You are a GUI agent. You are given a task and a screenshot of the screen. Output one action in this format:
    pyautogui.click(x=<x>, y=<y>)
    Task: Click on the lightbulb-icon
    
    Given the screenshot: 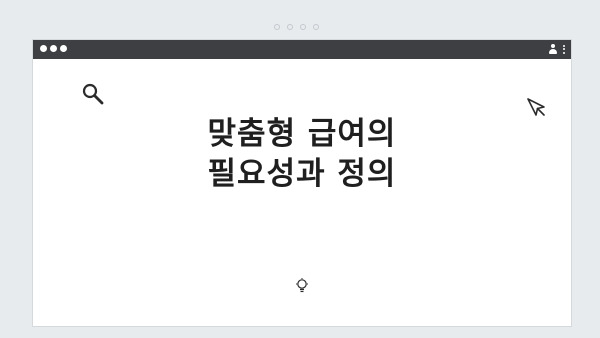 What is the action you would take?
    pyautogui.click(x=302, y=285)
    